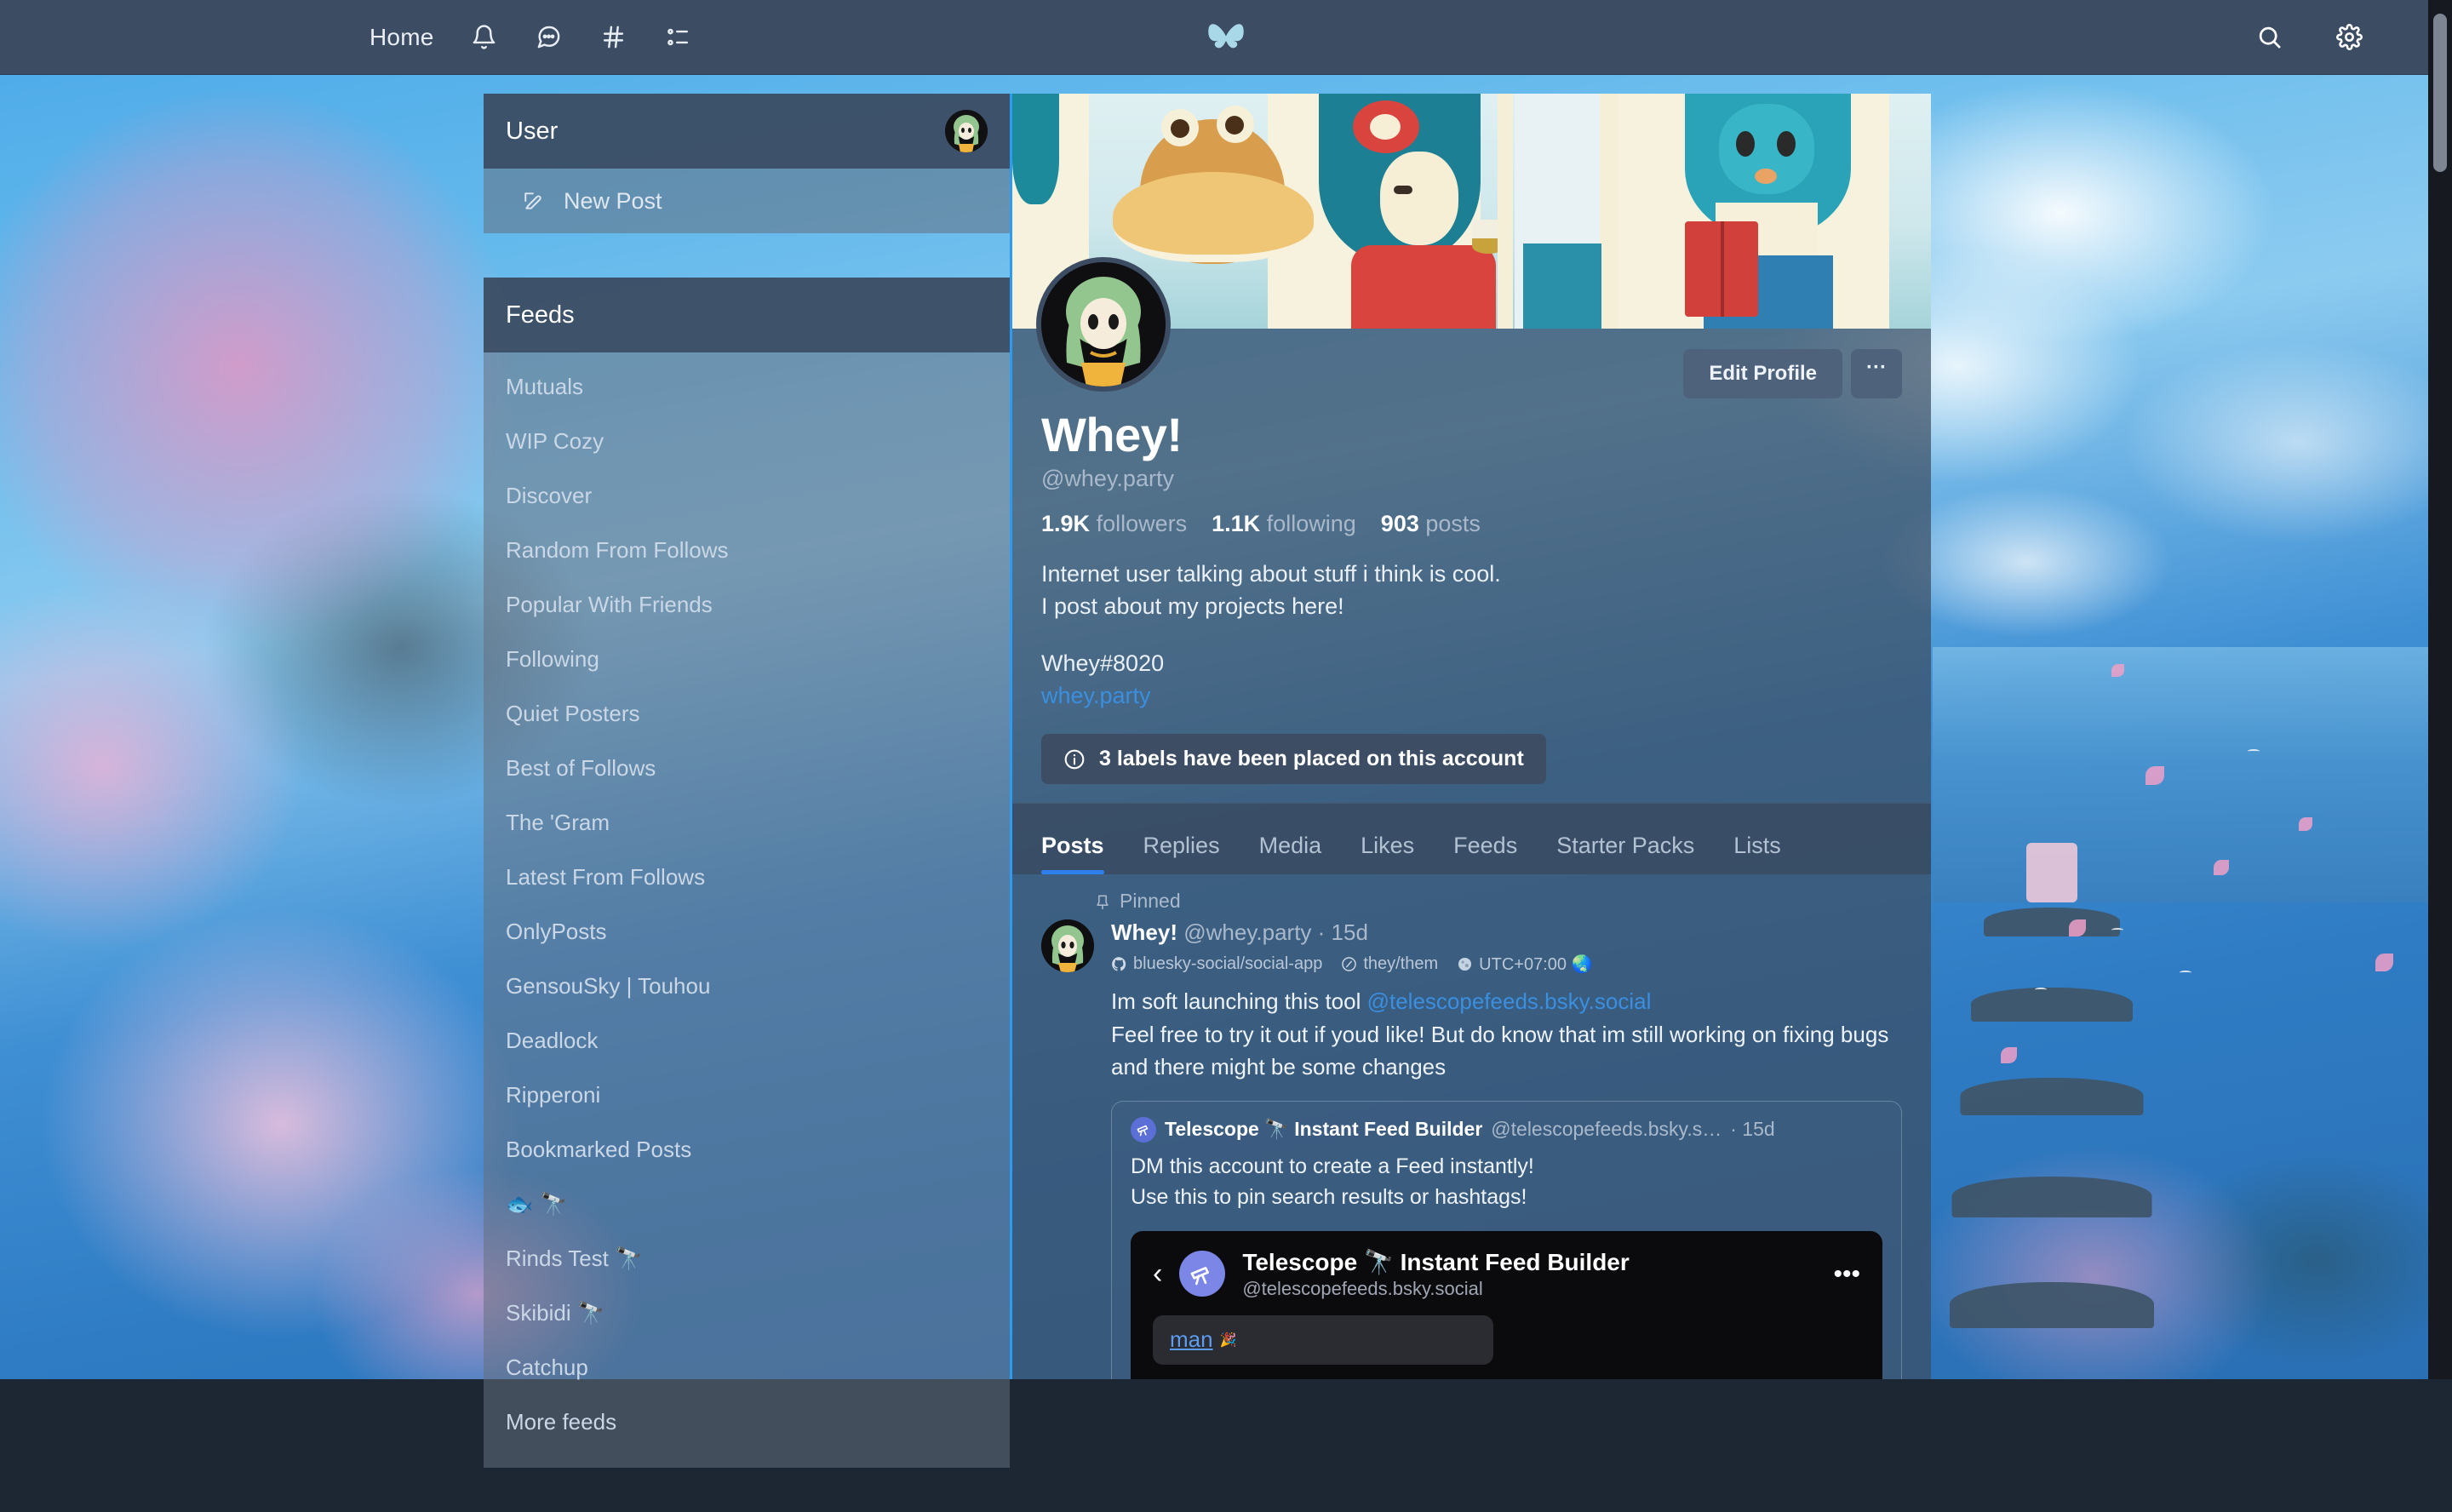 The width and height of the screenshot is (2452, 1512). I want to click on badge-repo: bluesky-social/social-app, so click(1216, 964).